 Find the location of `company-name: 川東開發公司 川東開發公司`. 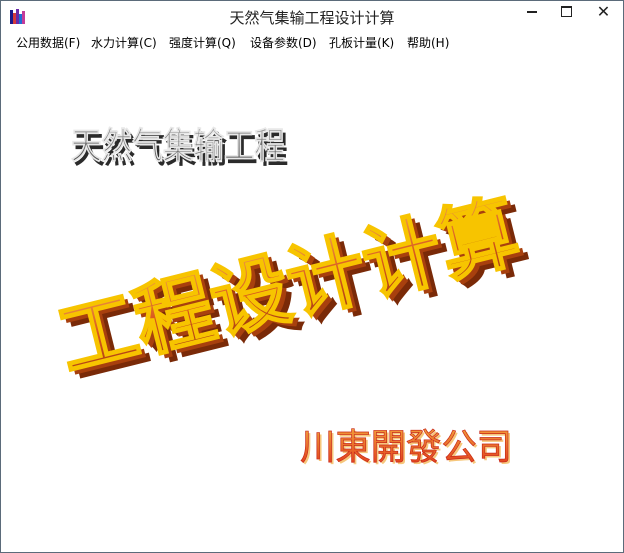

company-name: 川東開發公司 川東開發公司 is located at coordinates (407, 448).